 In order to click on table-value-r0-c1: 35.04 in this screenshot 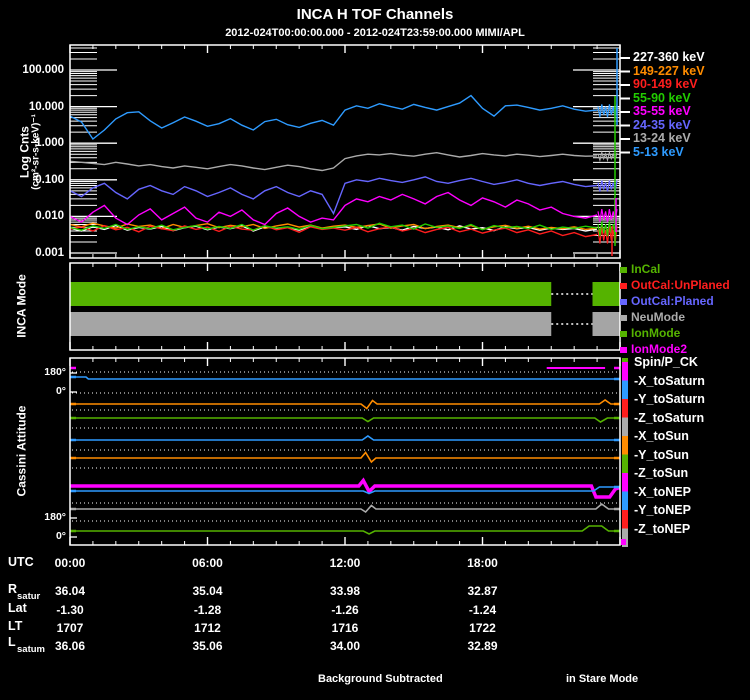, I will do `click(207, 591)`.